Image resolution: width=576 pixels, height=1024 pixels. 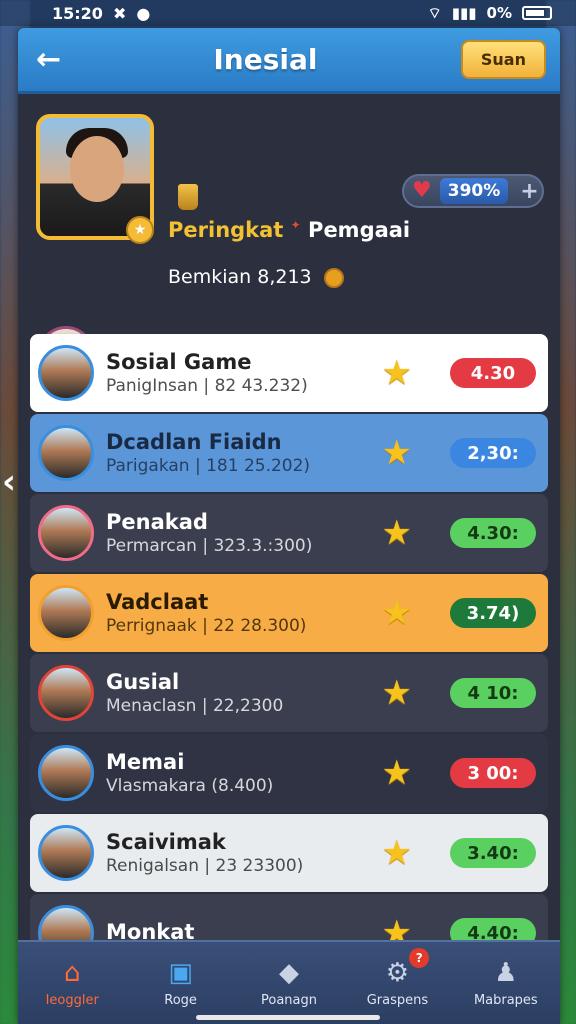 What do you see at coordinates (419, 958) in the screenshot?
I see `notification-badge: ?` at bounding box center [419, 958].